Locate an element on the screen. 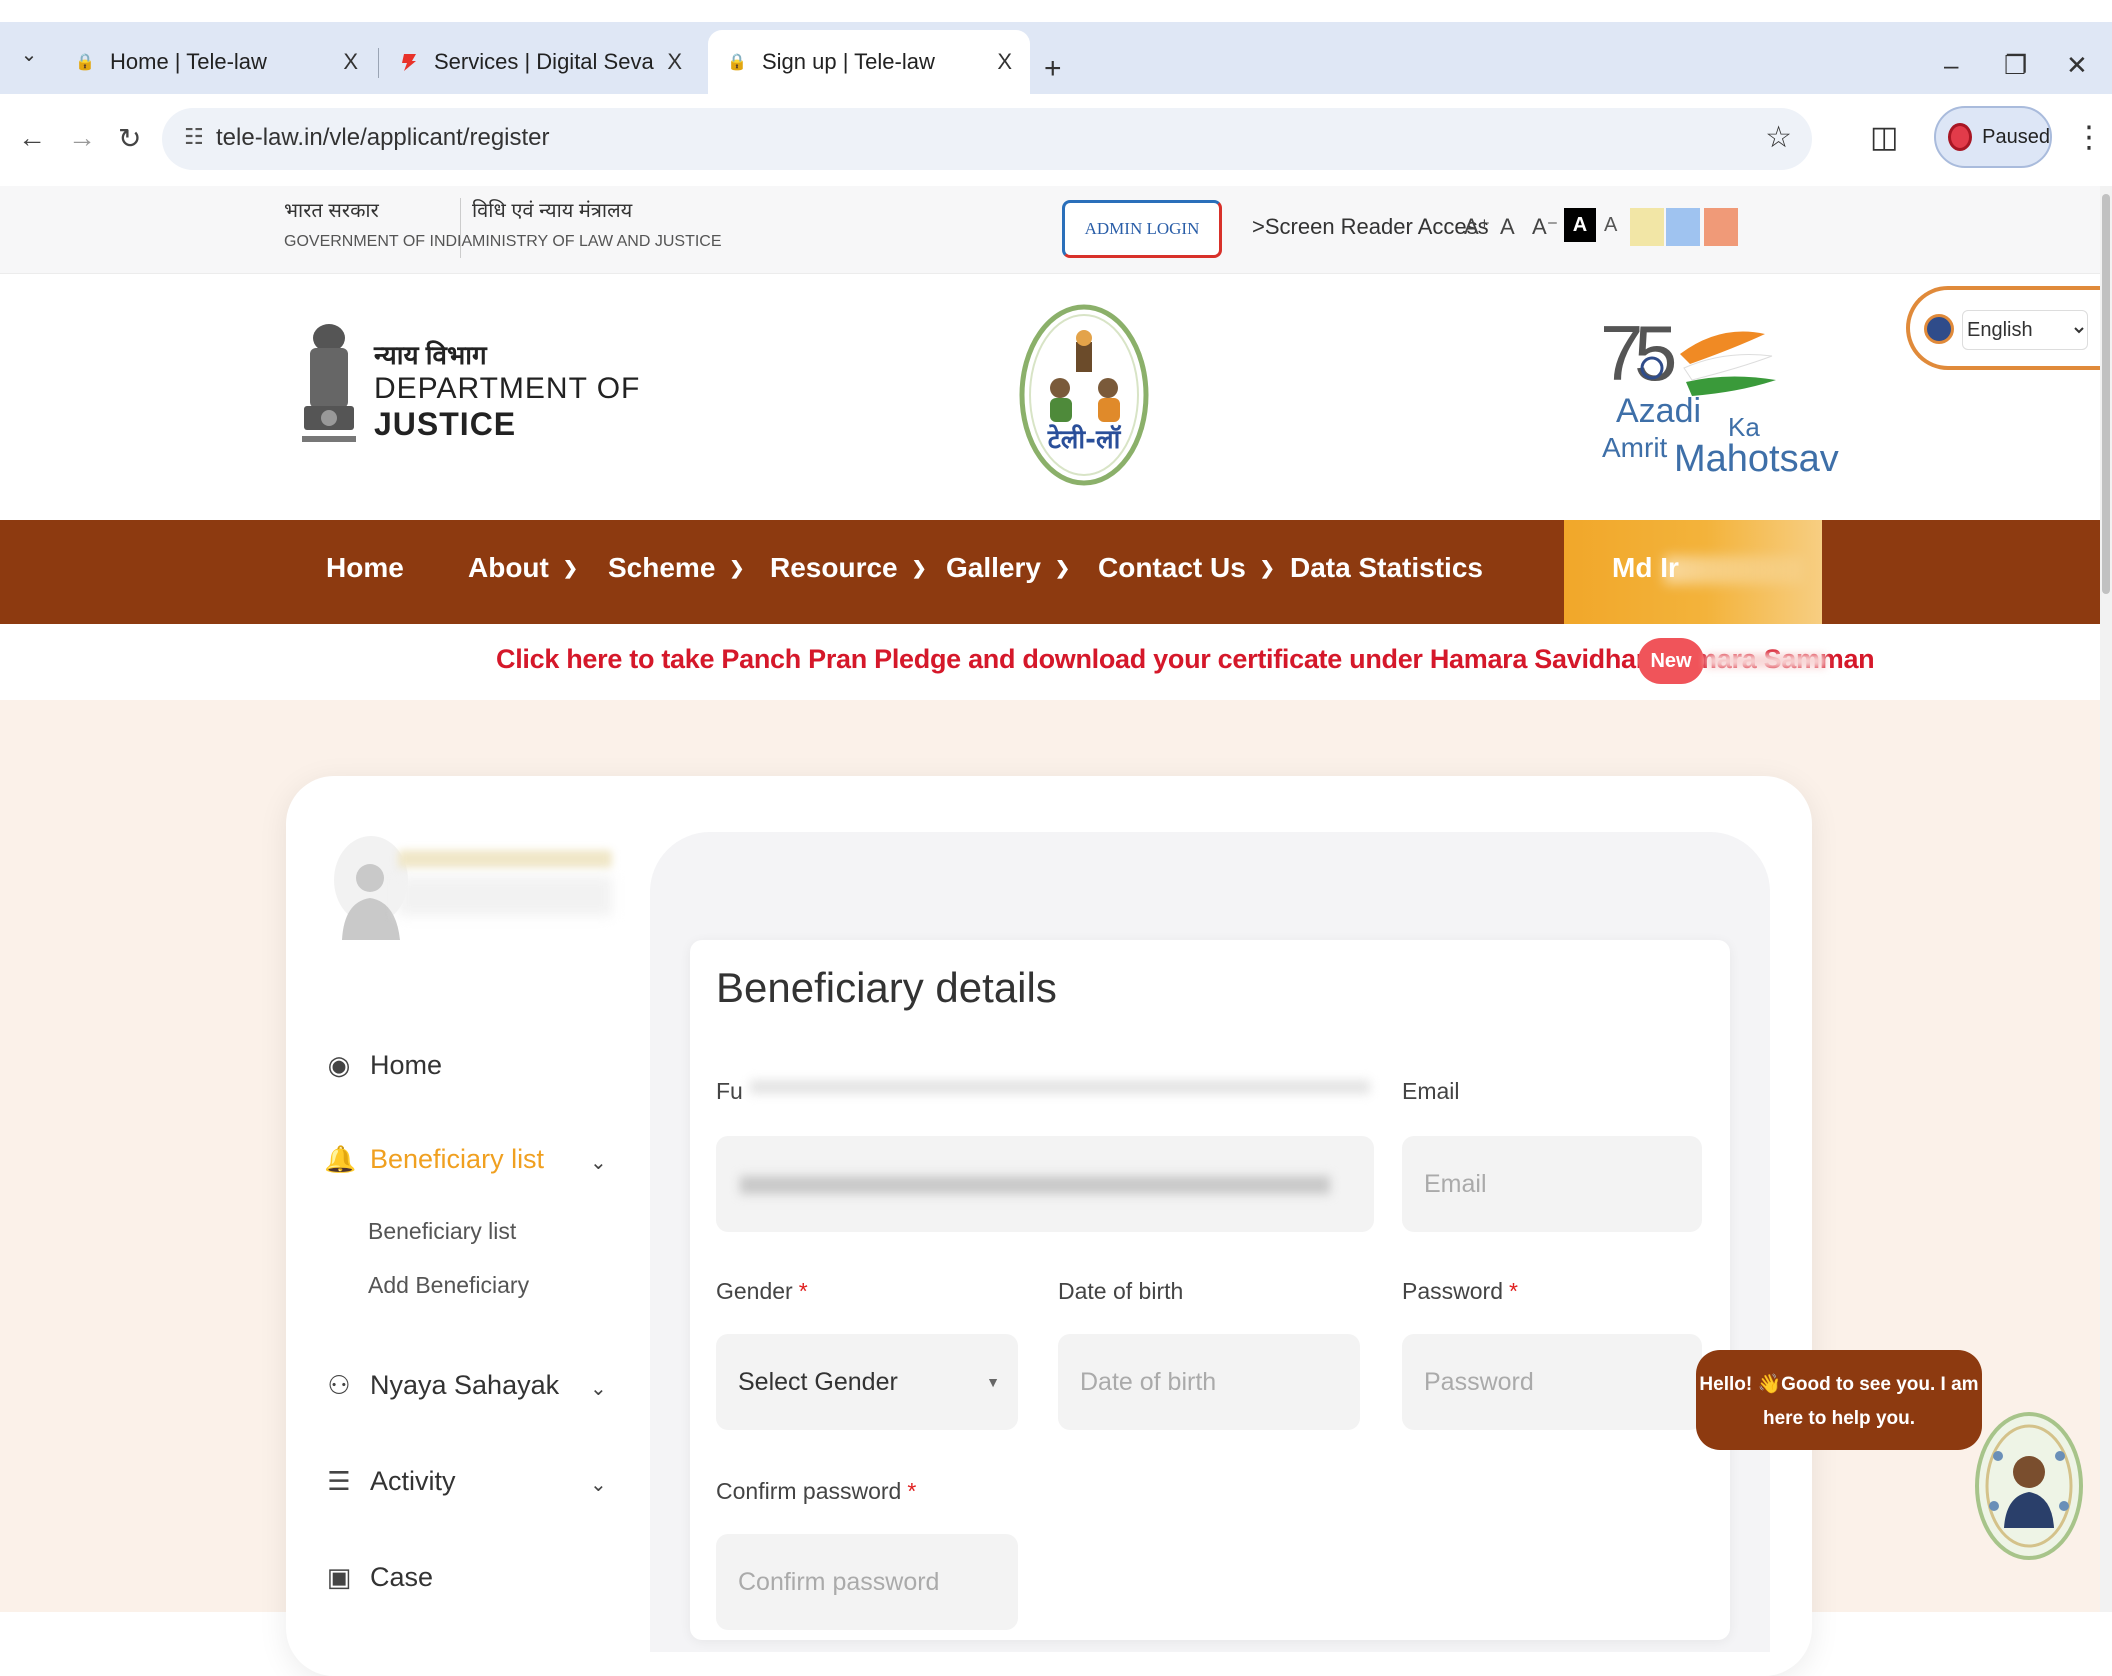 The image size is (2112, 1676). site-info-icon: ☷ is located at coordinates (194, 137).